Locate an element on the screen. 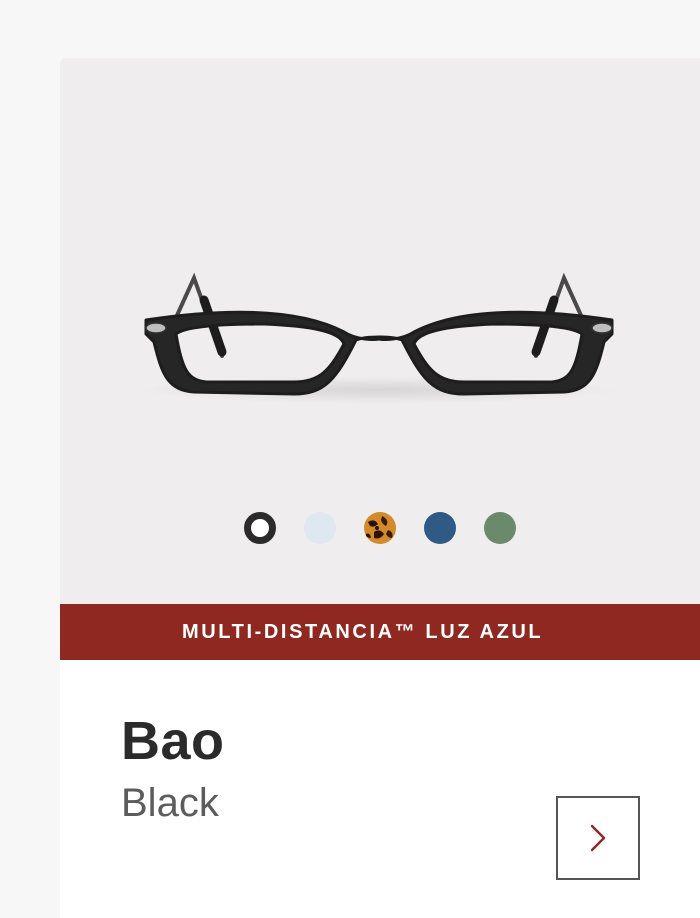 This screenshot has height=918, width=700. swatch-blue is located at coordinates (440, 528).